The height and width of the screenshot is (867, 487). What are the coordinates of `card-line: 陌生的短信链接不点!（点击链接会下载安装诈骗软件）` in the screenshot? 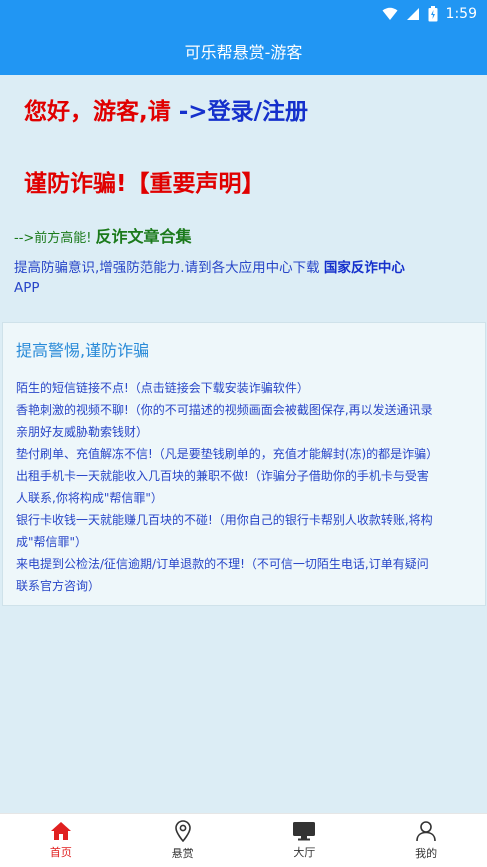 It's located at (162, 388).